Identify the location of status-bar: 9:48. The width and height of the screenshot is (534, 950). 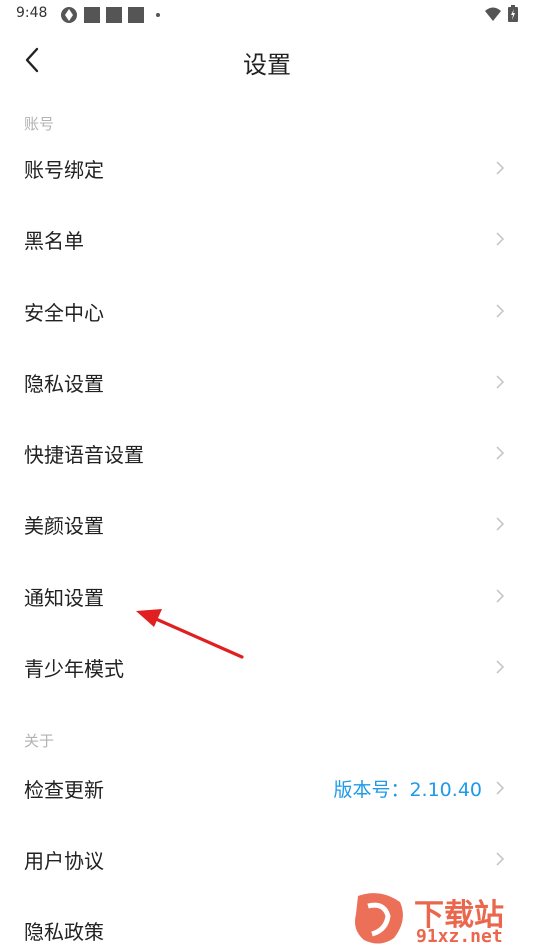
(267, 15).